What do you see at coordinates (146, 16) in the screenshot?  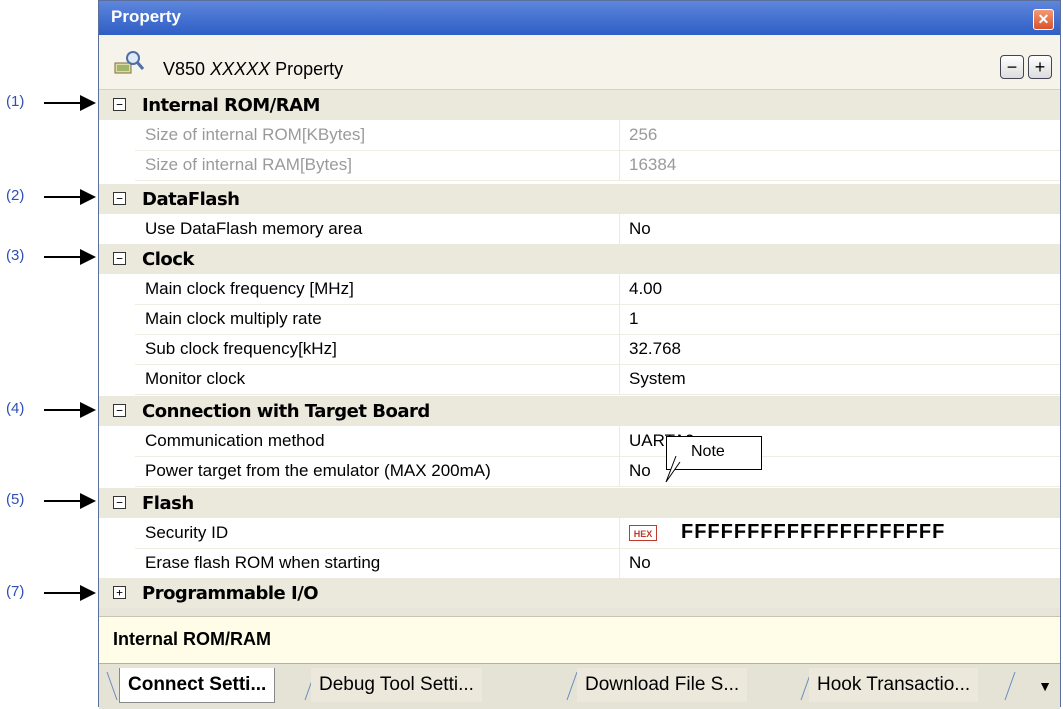 I see `window-title: Property` at bounding box center [146, 16].